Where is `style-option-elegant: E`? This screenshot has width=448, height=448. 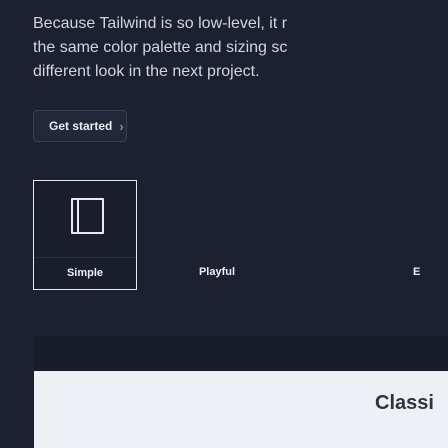
style-option-elegant: E is located at coordinates (410, 235).